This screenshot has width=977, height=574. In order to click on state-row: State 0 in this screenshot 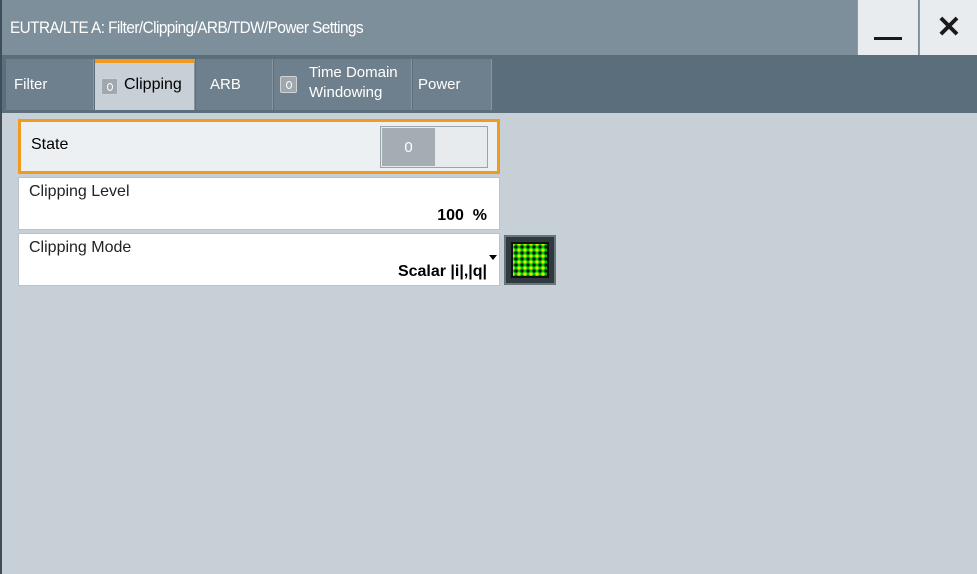, I will do `click(259, 146)`.